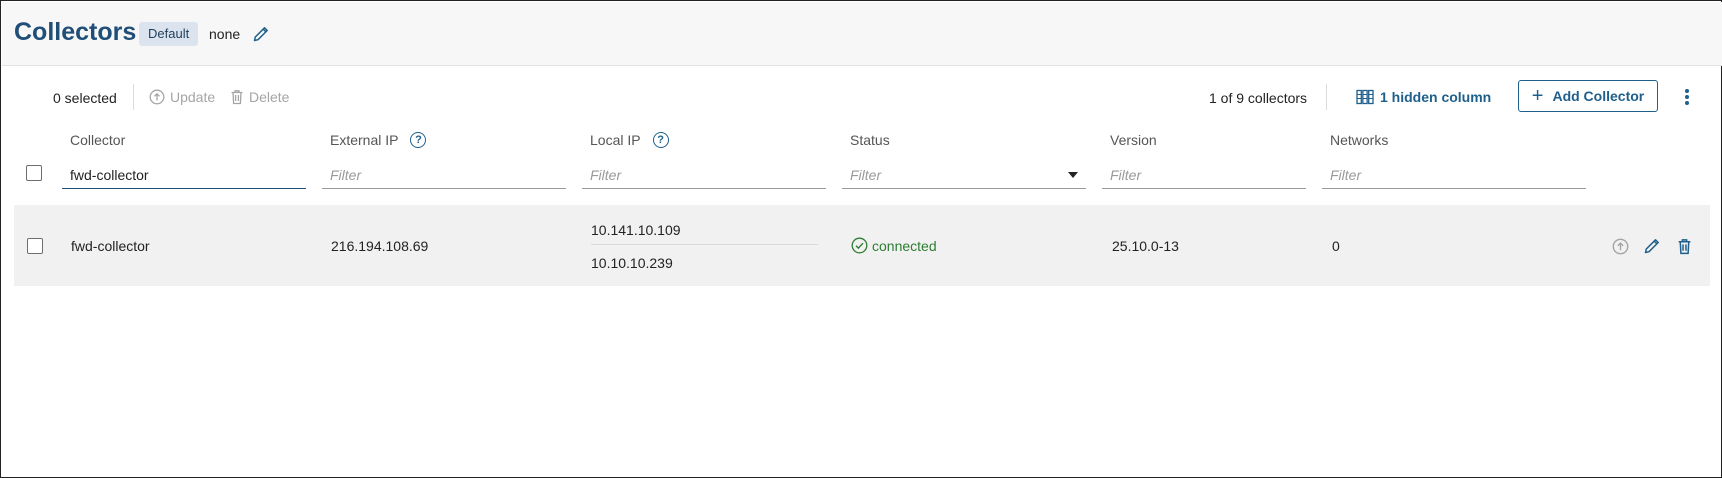 The width and height of the screenshot is (1722, 478). I want to click on collector-name-cell: fwd-collector, so click(110, 246).